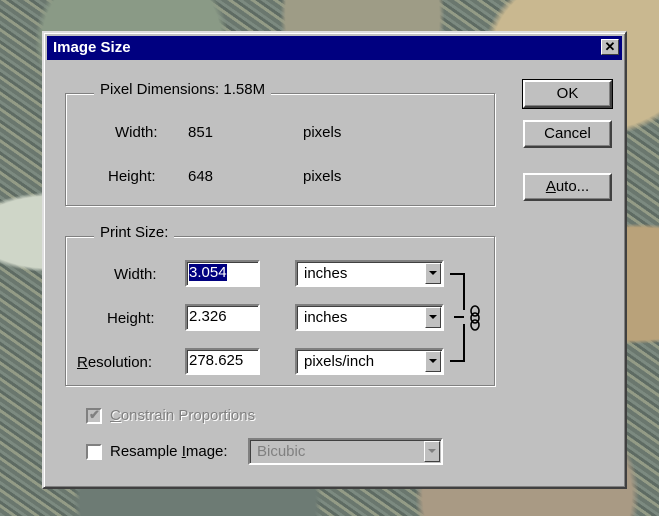 The image size is (659, 516). I want to click on resolution-input: 278.625, so click(222, 361).